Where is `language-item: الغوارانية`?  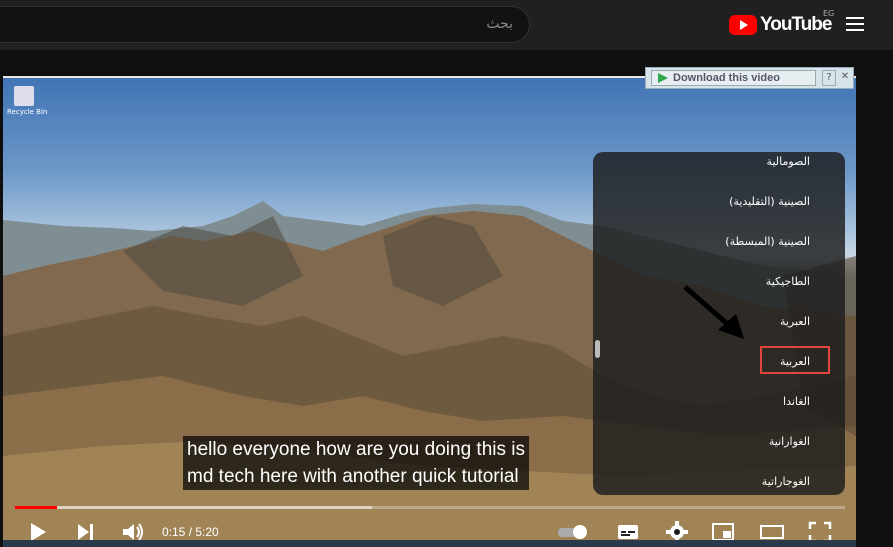
language-item: الغوارانية is located at coordinates (789, 441).